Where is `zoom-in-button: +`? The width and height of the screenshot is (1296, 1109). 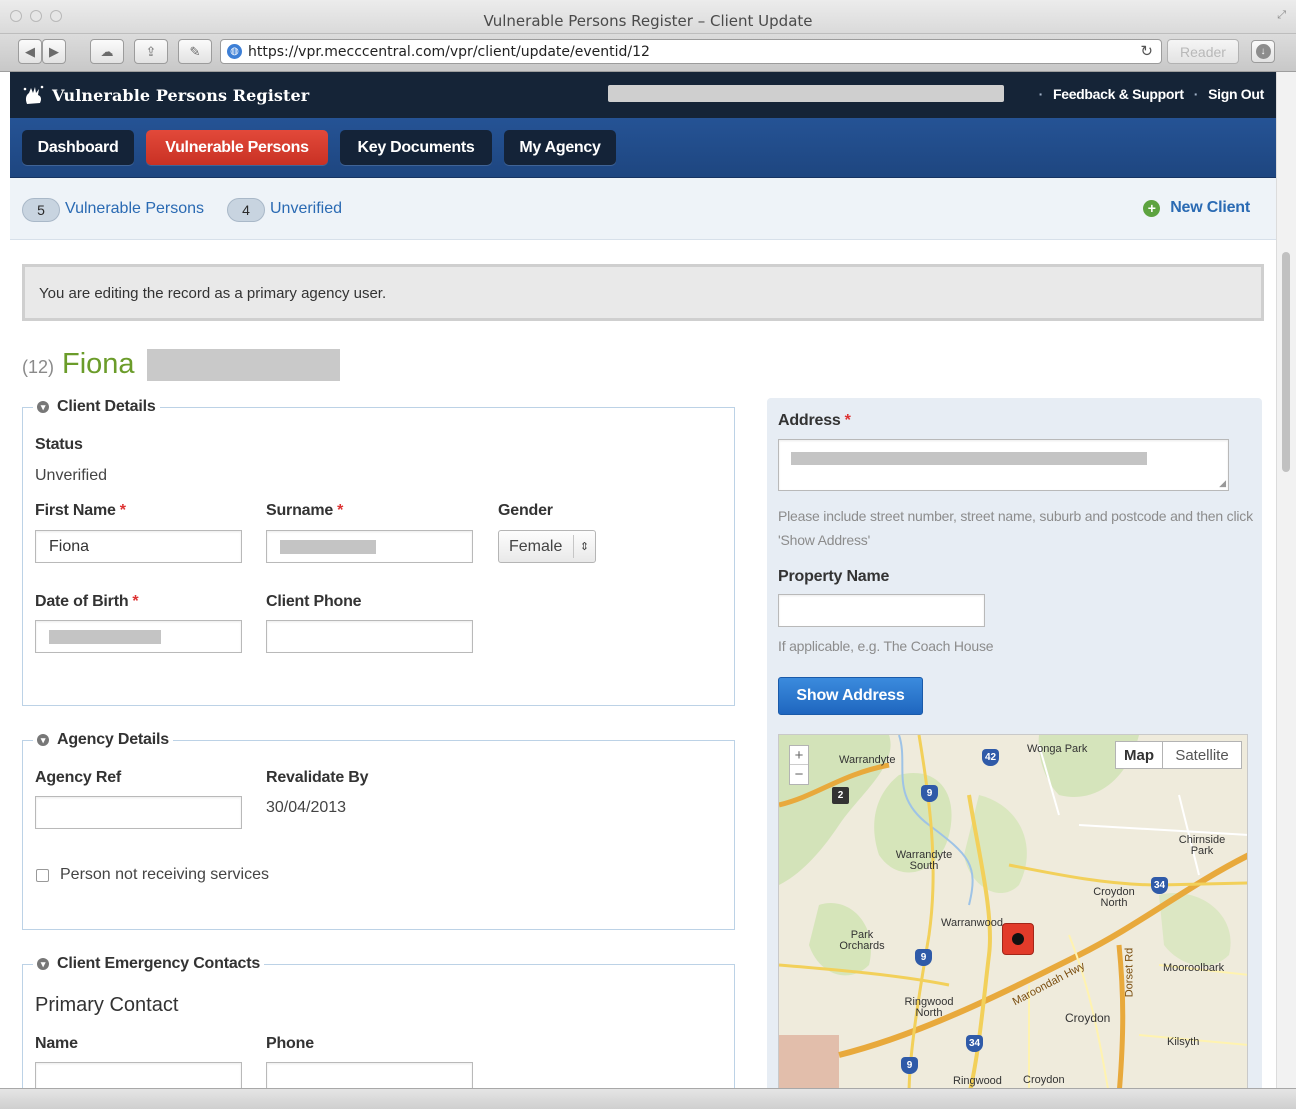 zoom-in-button: + is located at coordinates (799, 755).